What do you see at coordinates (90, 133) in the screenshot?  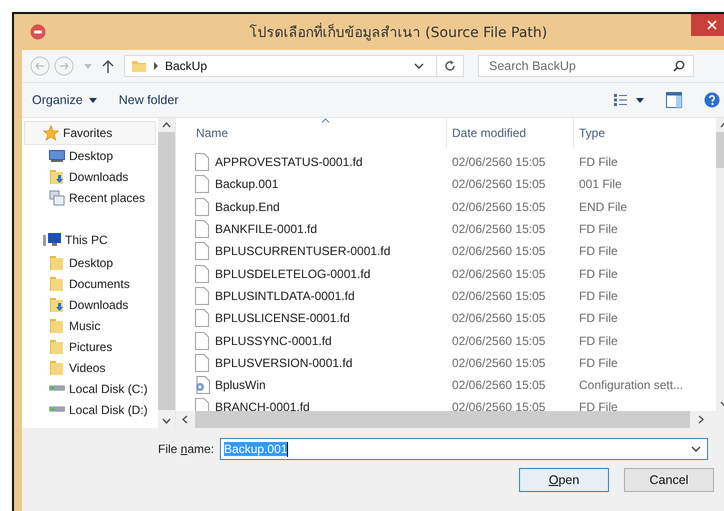 I see `sidebar-group-item: Favorites` at bounding box center [90, 133].